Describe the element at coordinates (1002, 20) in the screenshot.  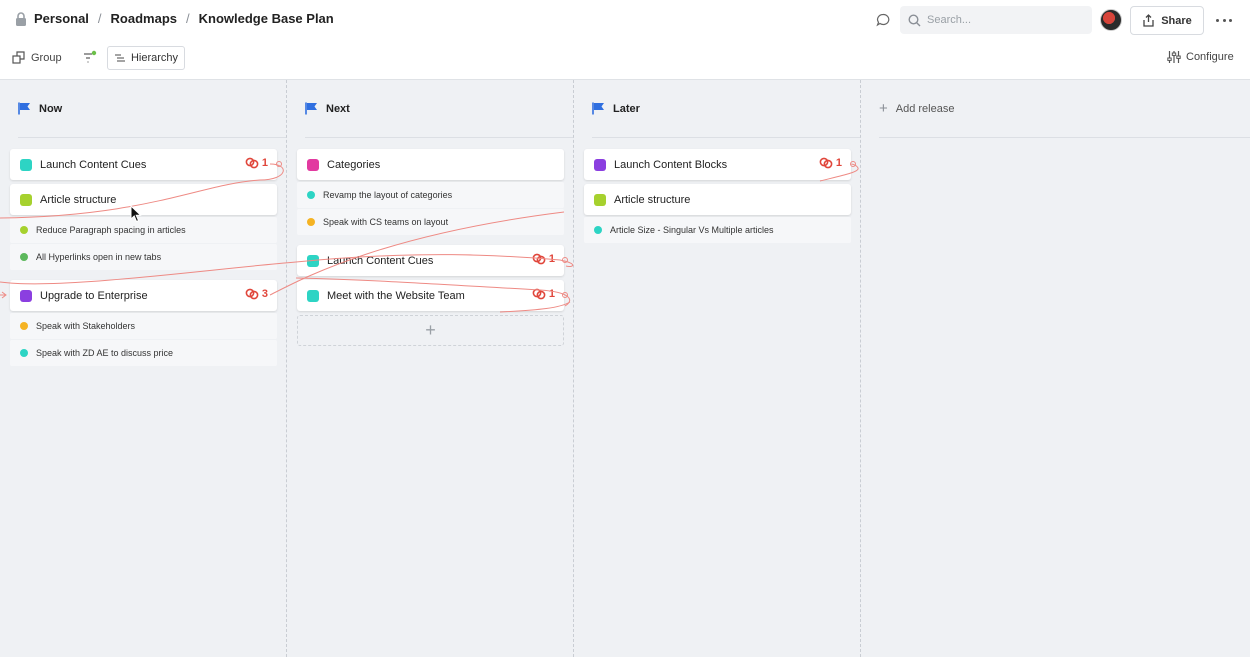
I see `search-input` at that location.